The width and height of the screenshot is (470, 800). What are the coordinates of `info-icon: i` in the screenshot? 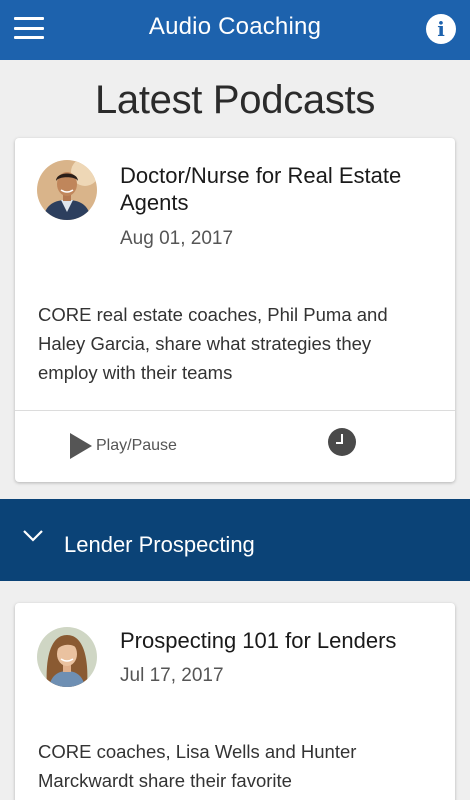 It's located at (441, 29).